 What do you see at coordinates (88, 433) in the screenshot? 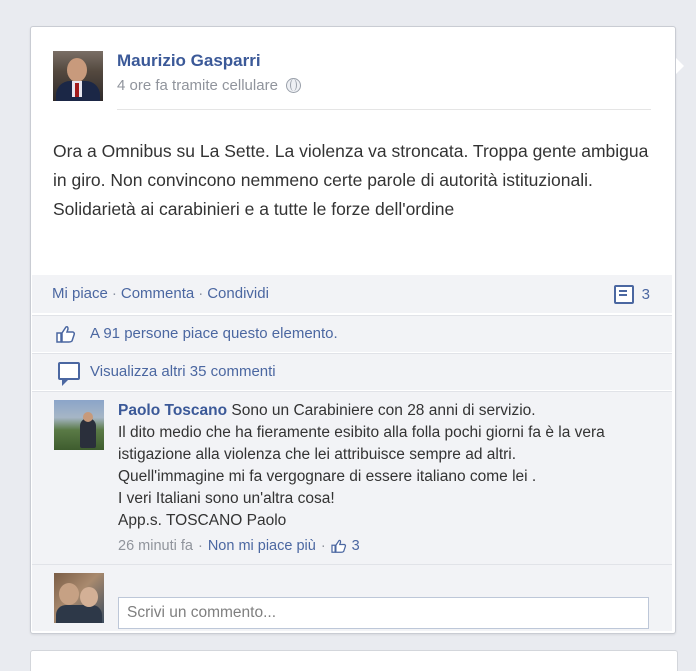
I see `avatar-person` at bounding box center [88, 433].